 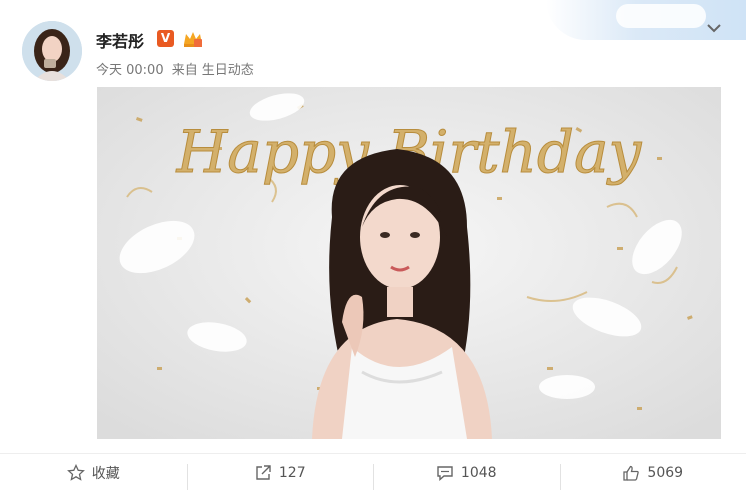 I want to click on repost-count: 127, so click(x=292, y=473).